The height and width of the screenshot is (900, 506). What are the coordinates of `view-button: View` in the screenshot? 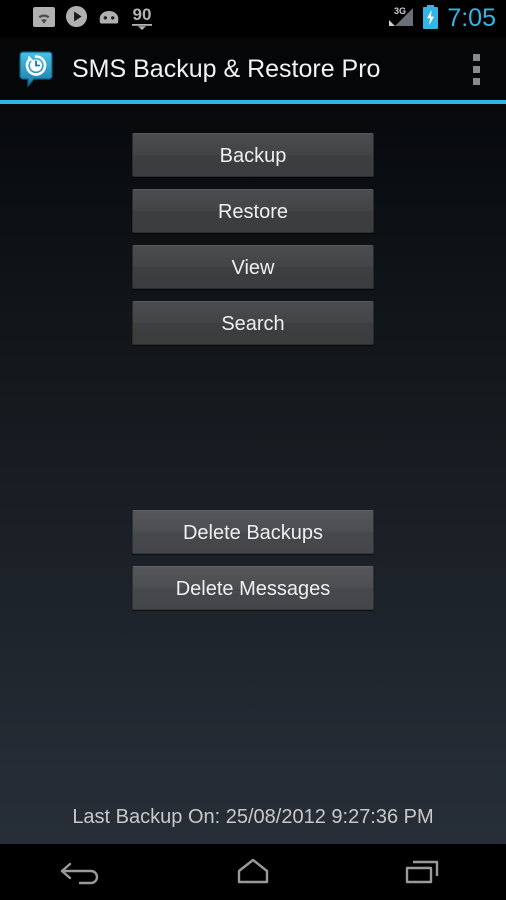 It's located at (253, 267).